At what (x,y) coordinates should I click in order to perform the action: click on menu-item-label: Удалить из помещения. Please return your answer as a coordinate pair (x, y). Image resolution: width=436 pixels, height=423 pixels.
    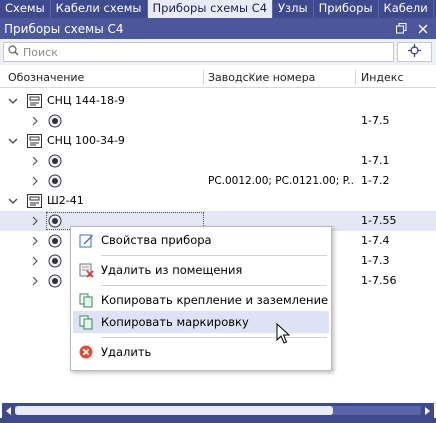
    Looking at the image, I should click on (172, 270).